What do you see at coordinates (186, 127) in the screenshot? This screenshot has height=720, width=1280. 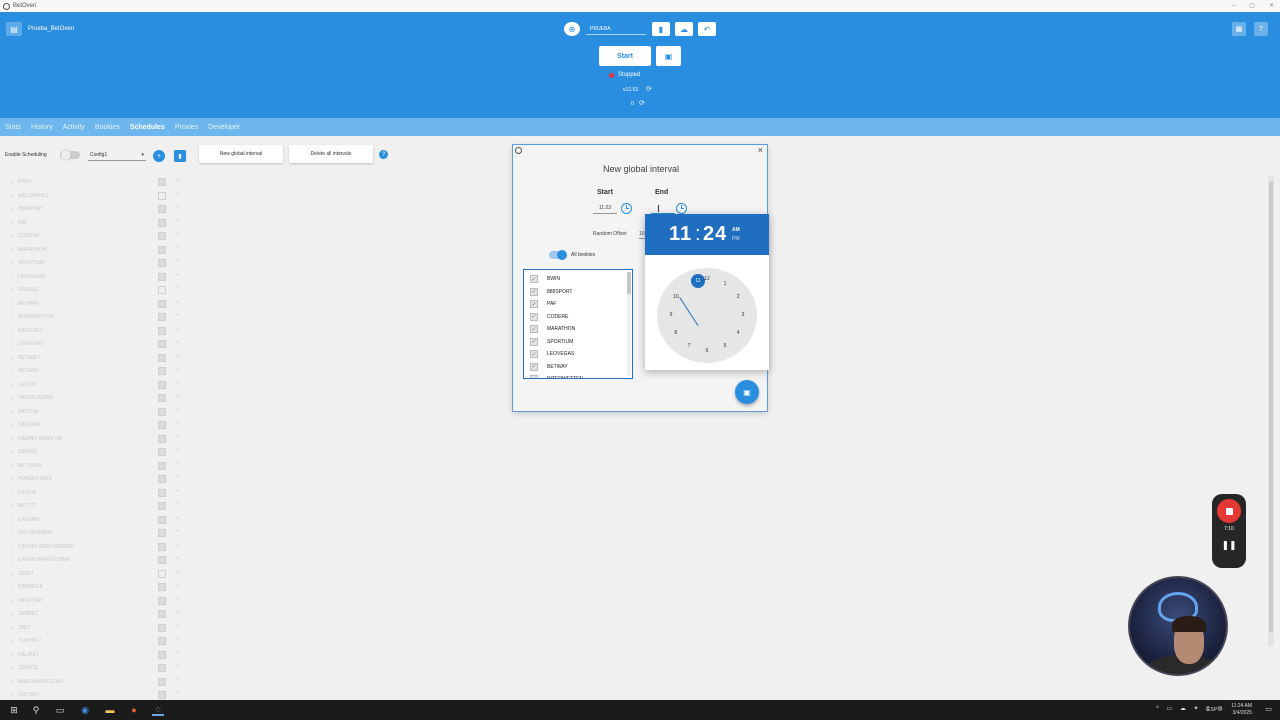 I see `tab-proxies: Proxies` at bounding box center [186, 127].